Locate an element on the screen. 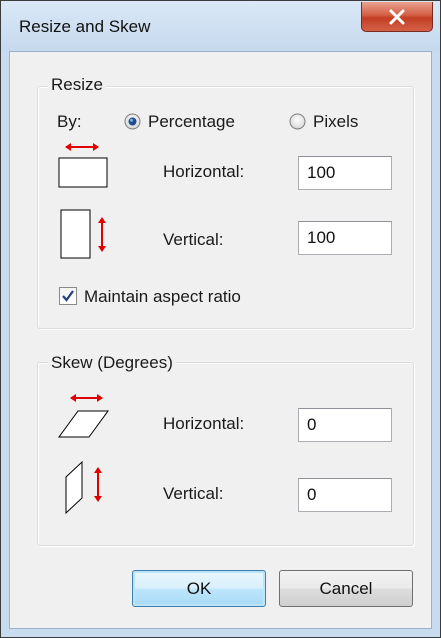 This screenshot has width=441, height=638. skew-vertical-input is located at coordinates (345, 495).